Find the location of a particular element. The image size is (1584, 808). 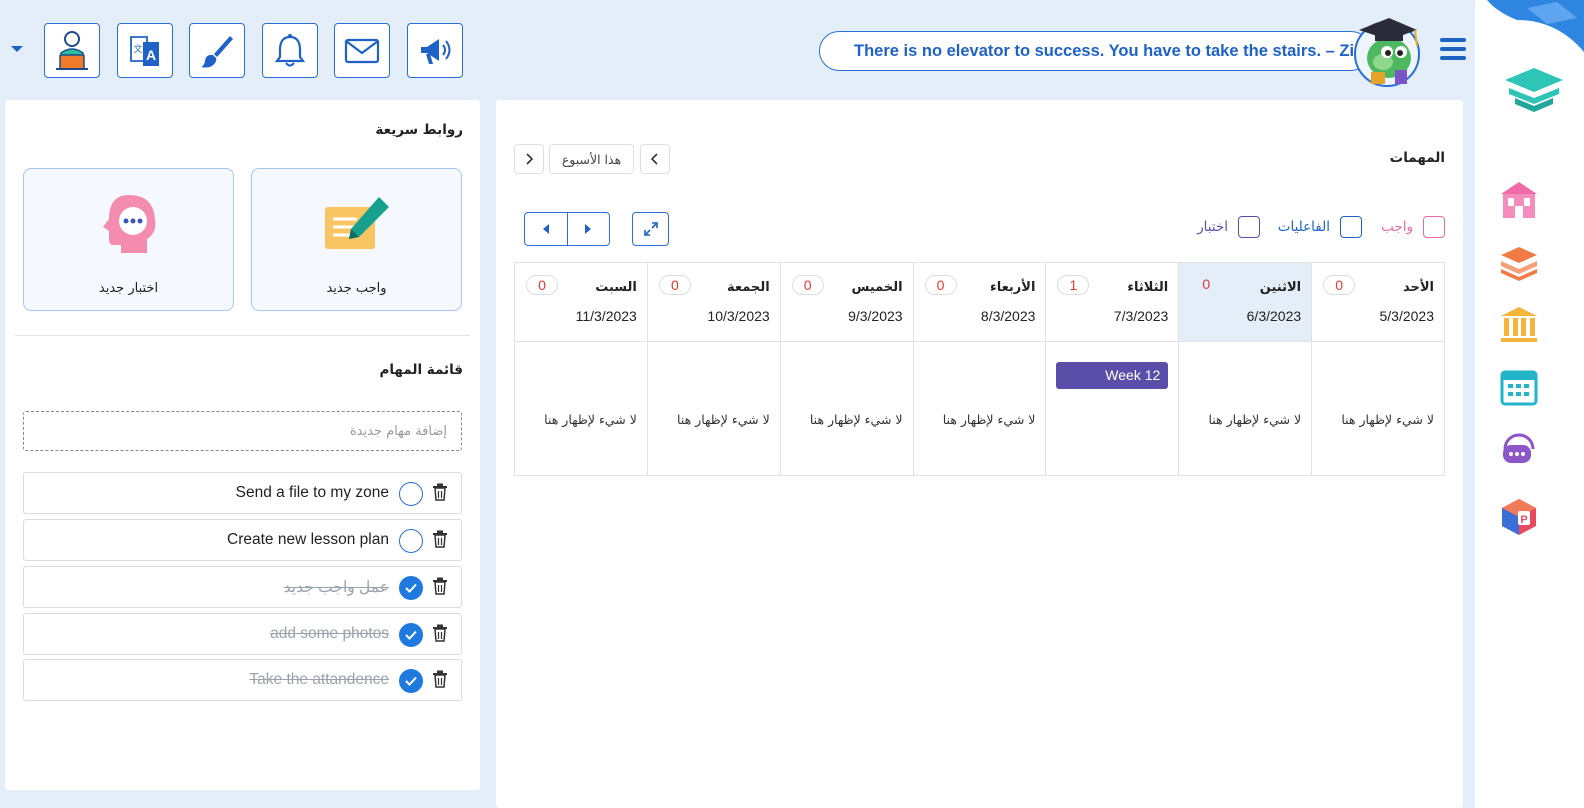

filter-events: الفاعليات is located at coordinates (1320, 227).